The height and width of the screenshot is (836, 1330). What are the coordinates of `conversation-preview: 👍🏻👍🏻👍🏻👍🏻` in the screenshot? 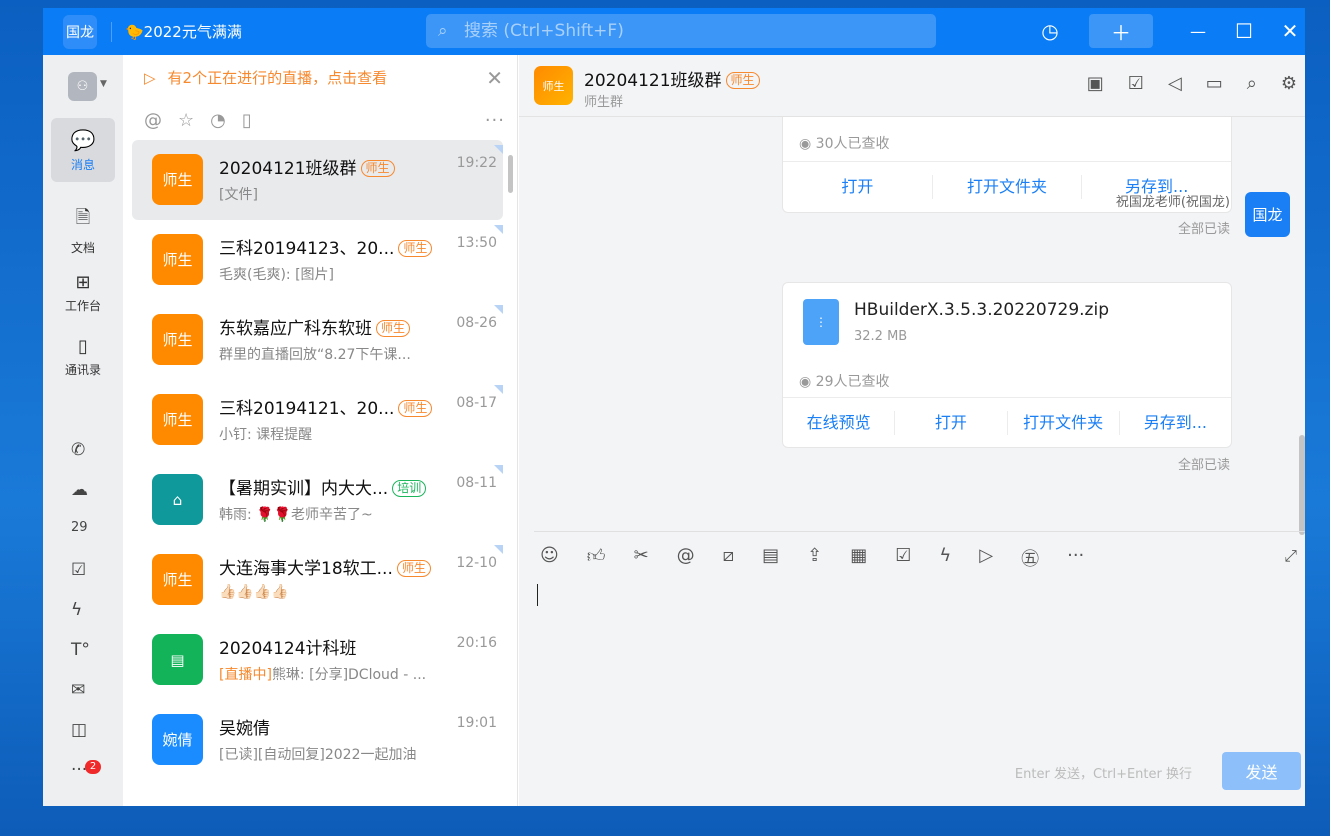 It's located at (254, 592).